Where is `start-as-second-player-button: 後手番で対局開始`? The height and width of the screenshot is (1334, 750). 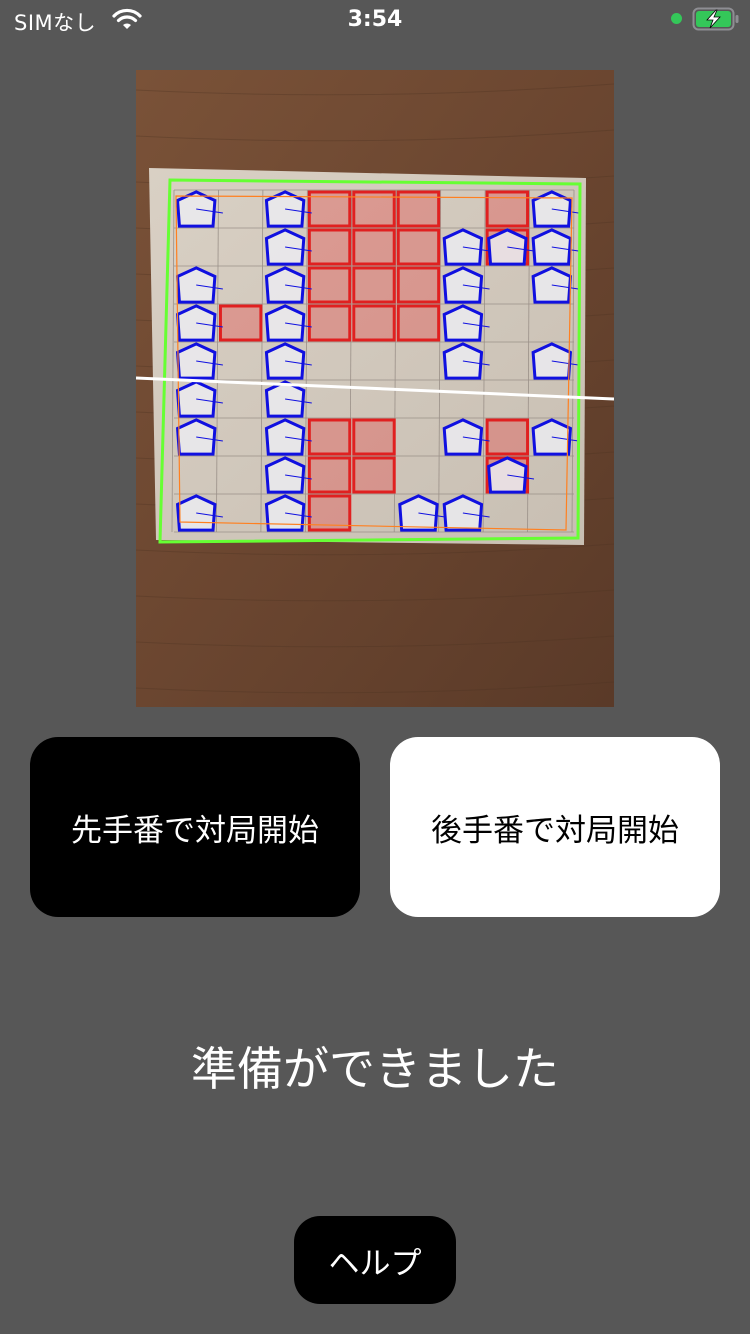
start-as-second-player-button: 後手番で対局開始 is located at coordinates (555, 827).